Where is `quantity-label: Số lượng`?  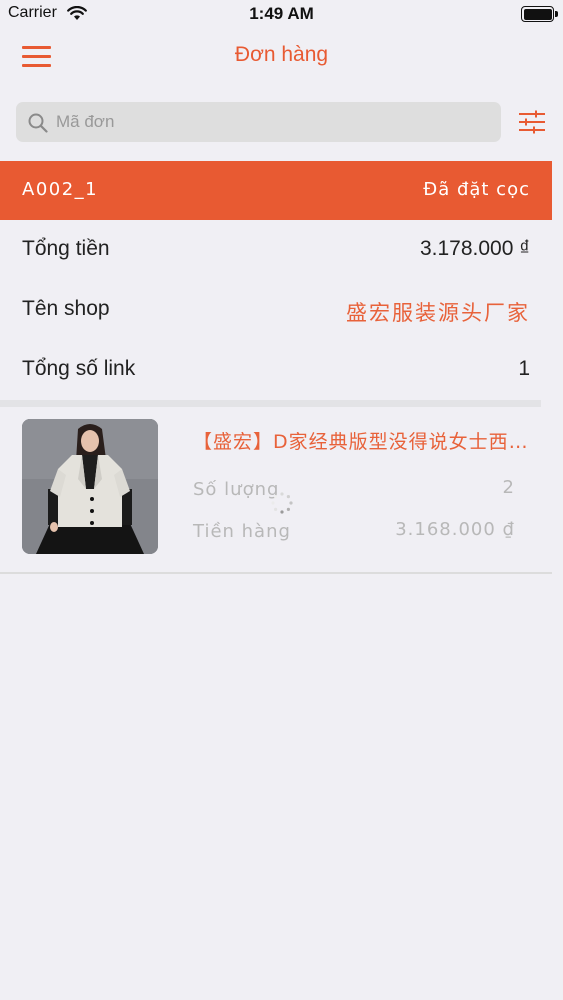
quantity-label: Số lượng is located at coordinates (236, 489).